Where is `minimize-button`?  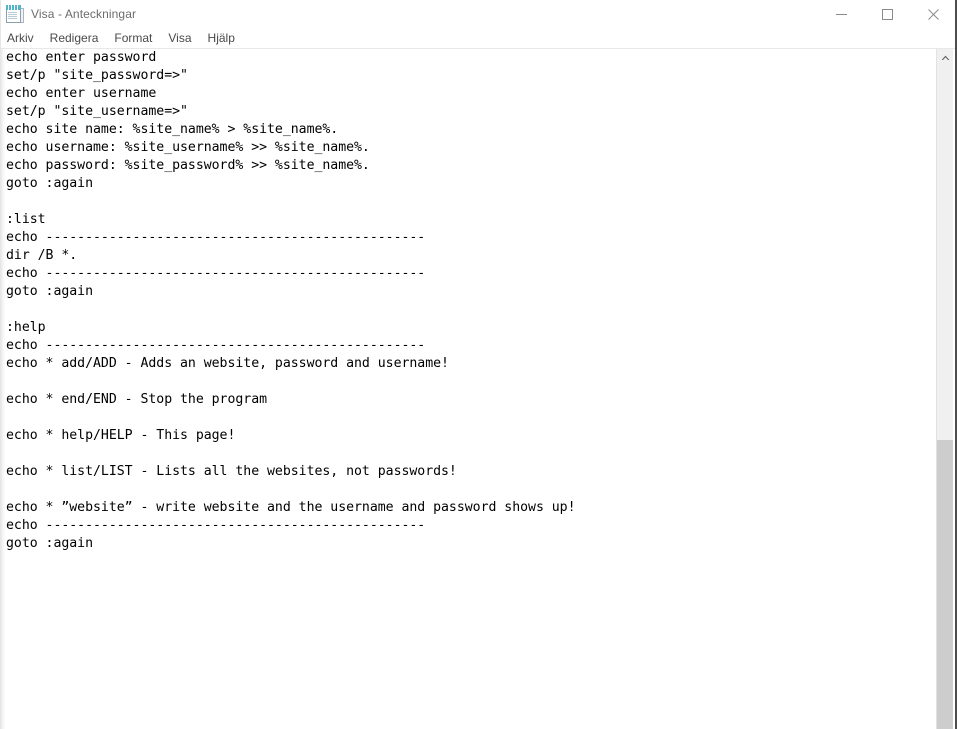 minimize-button is located at coordinates (841, 14).